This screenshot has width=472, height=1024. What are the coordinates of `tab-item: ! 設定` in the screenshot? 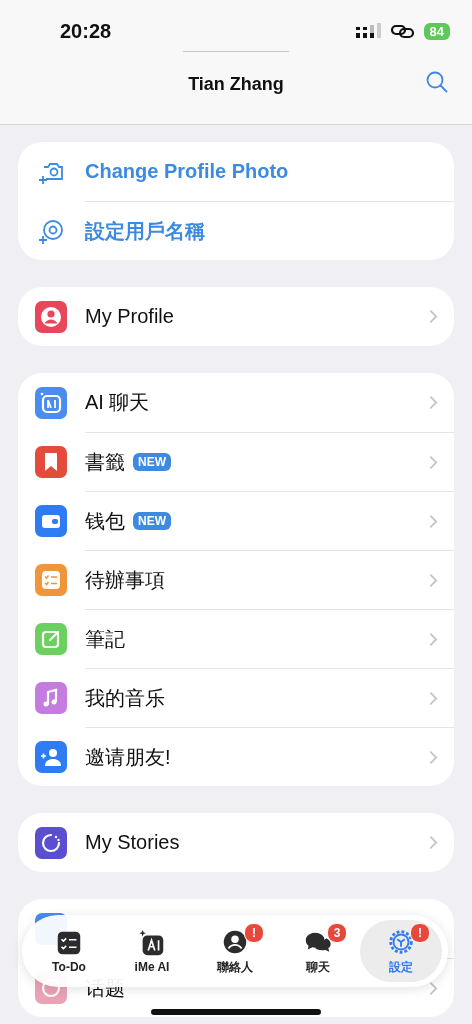 It's located at (401, 951).